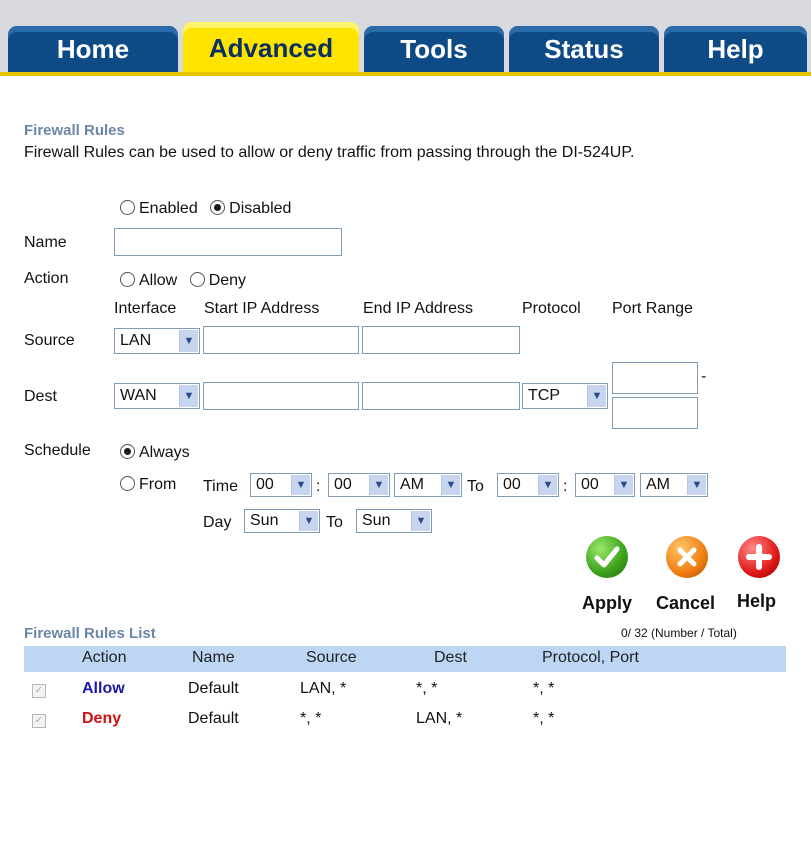  I want to click on help-plus-icon, so click(759, 557).